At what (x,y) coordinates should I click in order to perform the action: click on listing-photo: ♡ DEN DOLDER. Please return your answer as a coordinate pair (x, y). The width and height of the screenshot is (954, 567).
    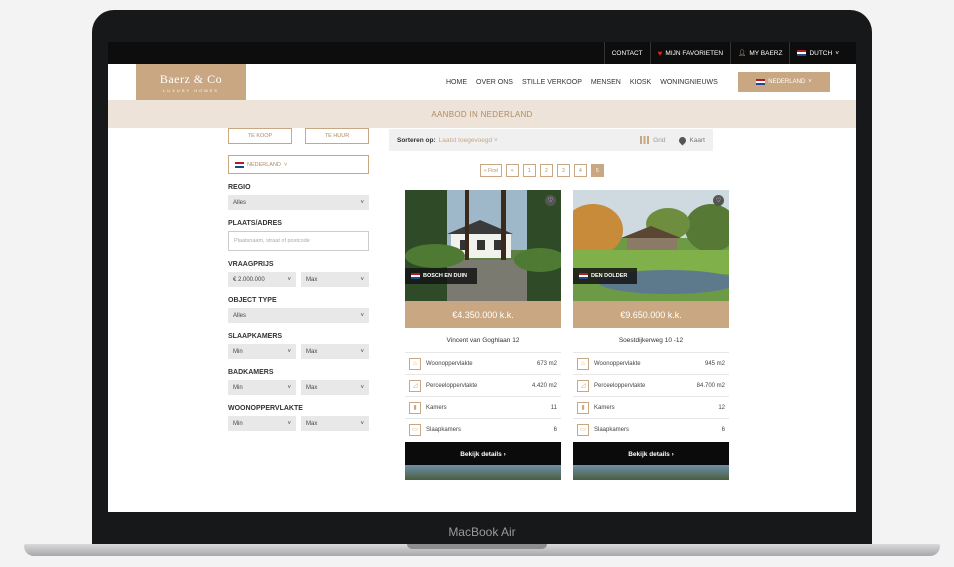
    Looking at the image, I should click on (651, 245).